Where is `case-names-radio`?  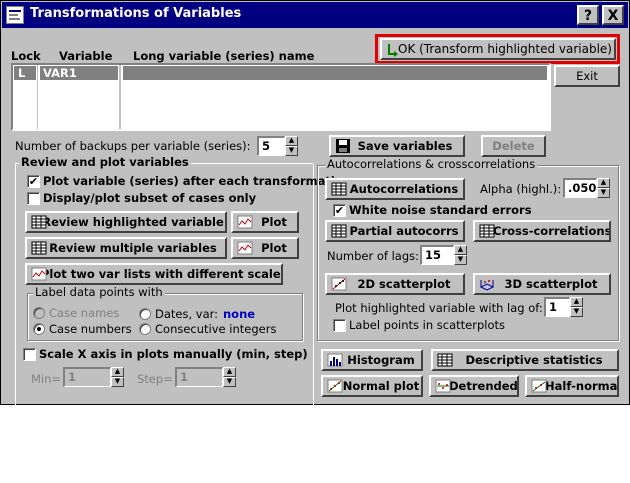 case-names-radio is located at coordinates (39, 313).